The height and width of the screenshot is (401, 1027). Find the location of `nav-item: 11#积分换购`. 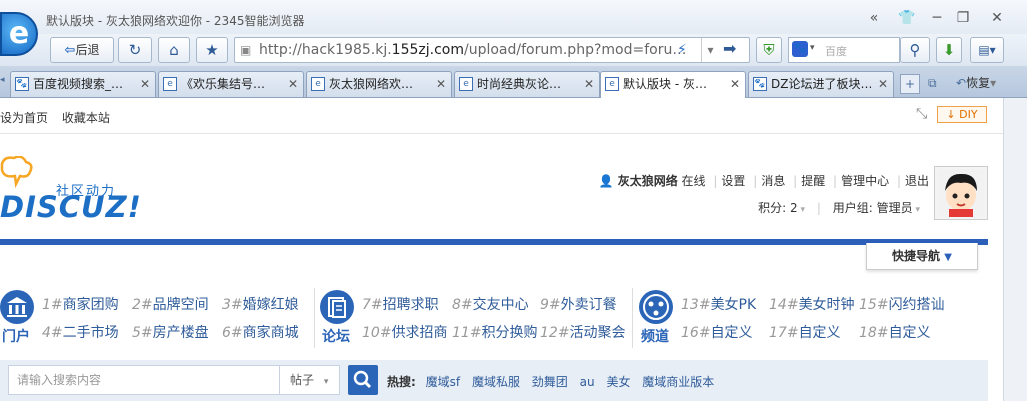

nav-item: 11#积分换购 is located at coordinates (495, 332).